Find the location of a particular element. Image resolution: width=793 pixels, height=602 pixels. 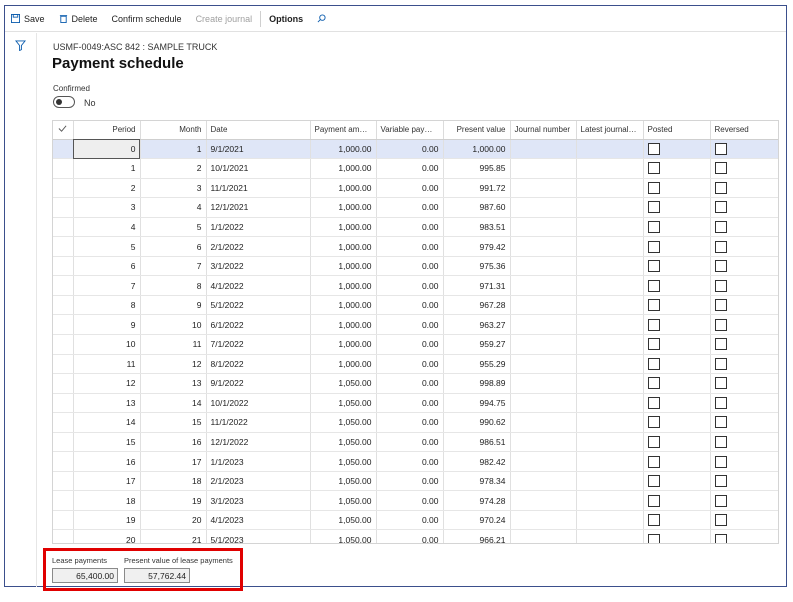

cell-period: 5 is located at coordinates (107, 246).